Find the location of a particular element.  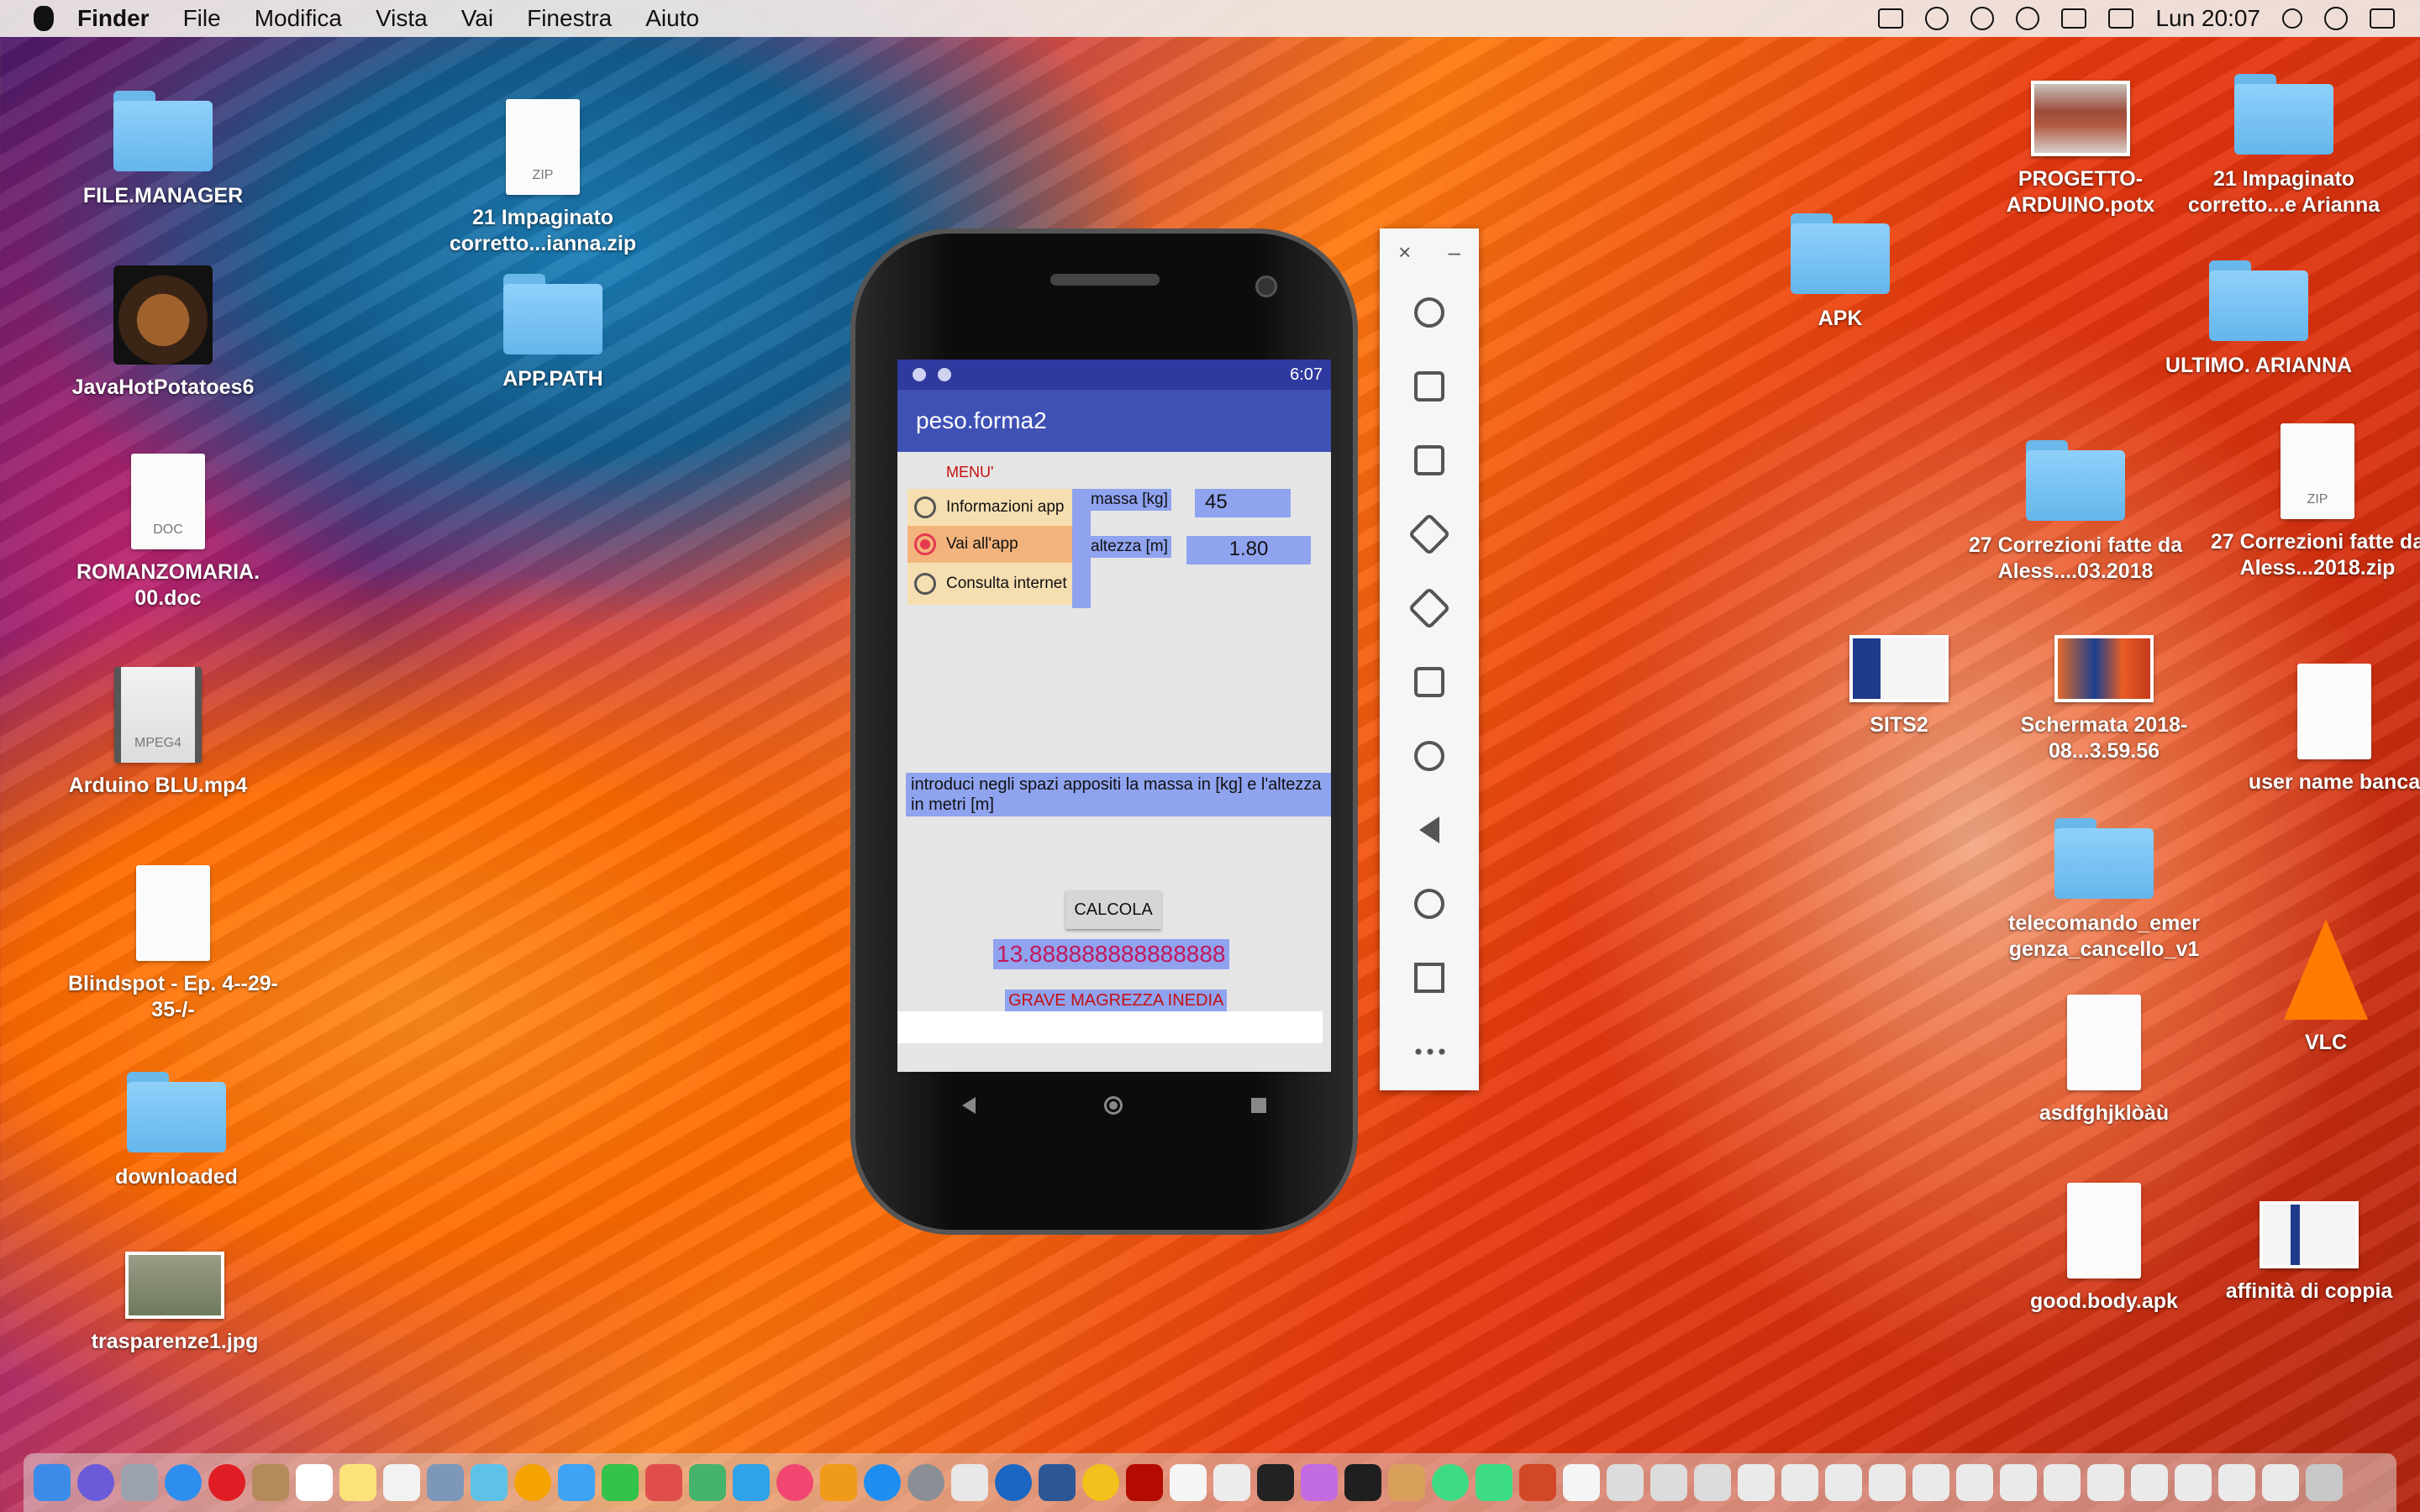

wifi-icon is located at coordinates (2028, 18).